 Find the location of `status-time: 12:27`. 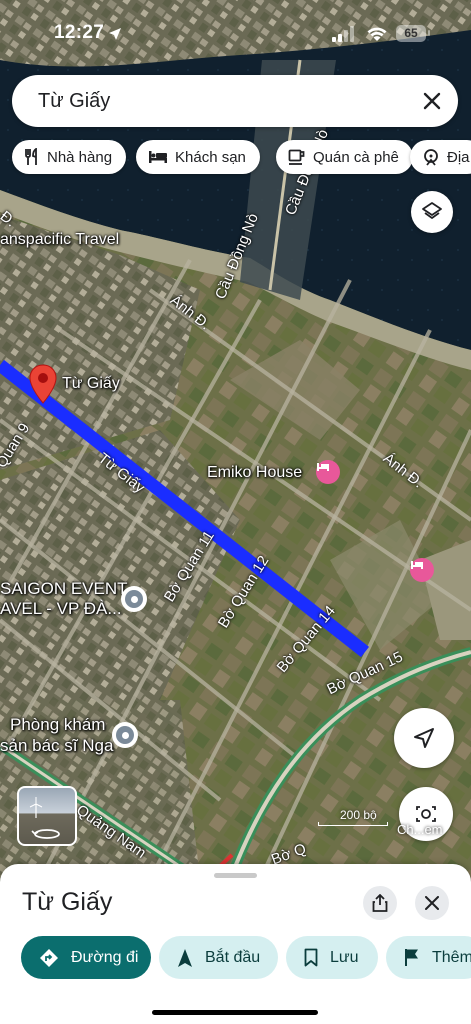

status-time: 12:27 is located at coordinates (79, 32).